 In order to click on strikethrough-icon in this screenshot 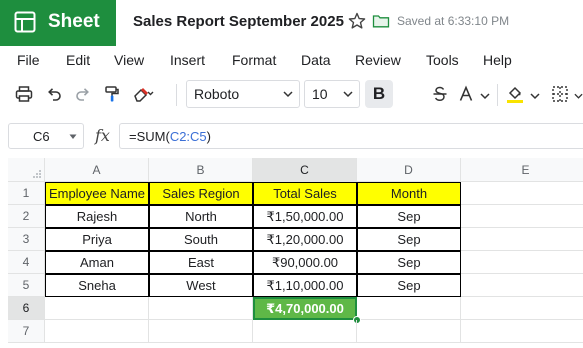, I will do `click(440, 94)`.